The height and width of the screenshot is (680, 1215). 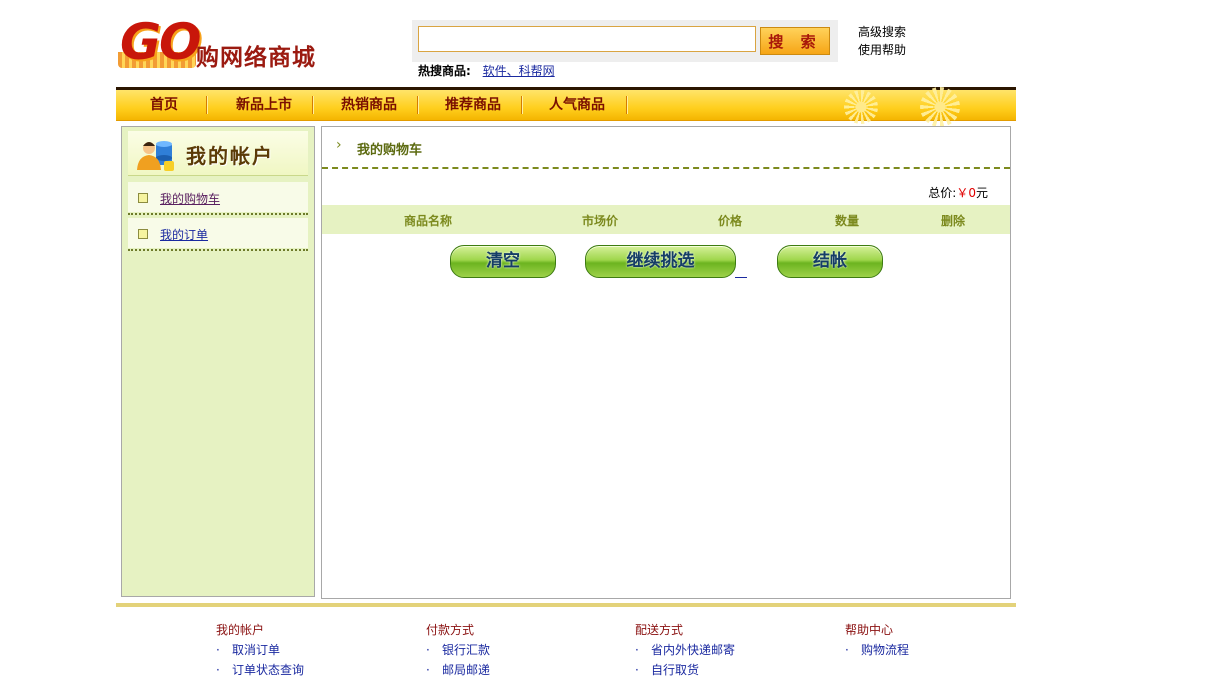 What do you see at coordinates (600, 221) in the screenshot?
I see `column-header-market-price: 市场价` at bounding box center [600, 221].